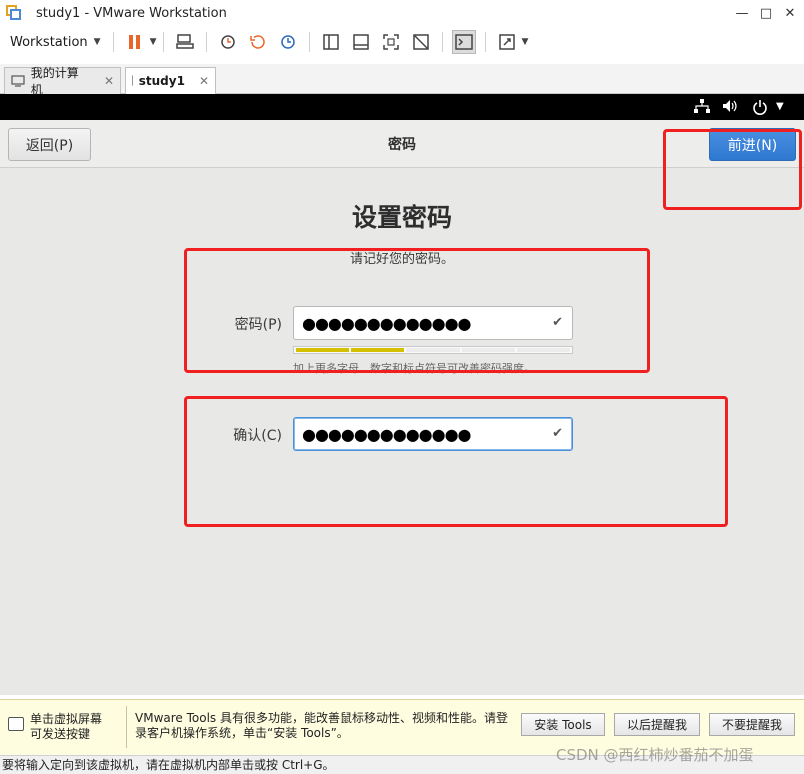 Image resolution: width=804 pixels, height=774 pixels. I want to click on snapshot-clock-icon, so click(227, 42).